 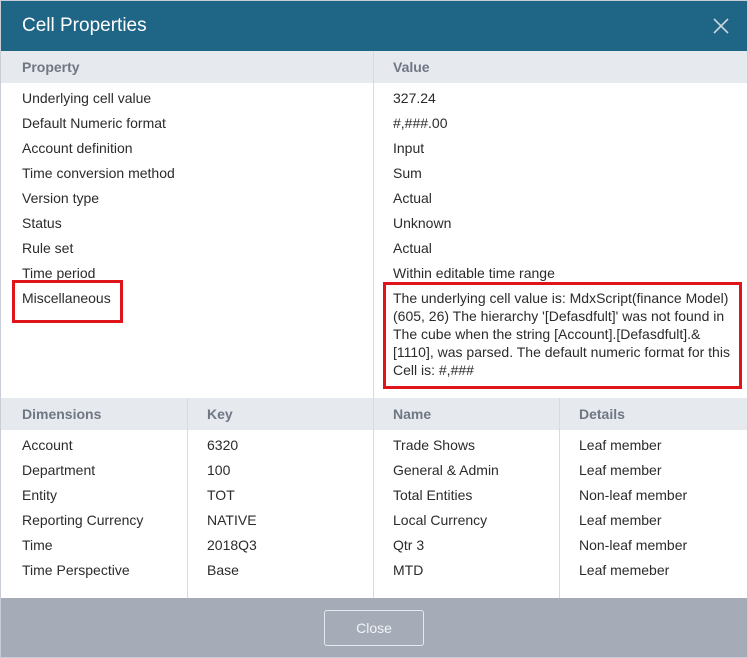 What do you see at coordinates (374, 26) in the screenshot?
I see `dialog-titlebar: Cell Properties` at bounding box center [374, 26].